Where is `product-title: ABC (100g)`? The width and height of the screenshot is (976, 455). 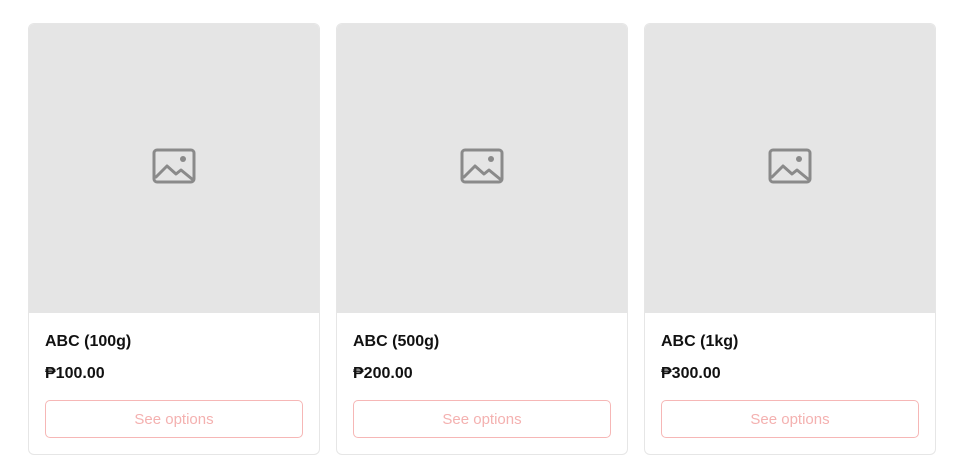 product-title: ABC (100g) is located at coordinates (174, 342).